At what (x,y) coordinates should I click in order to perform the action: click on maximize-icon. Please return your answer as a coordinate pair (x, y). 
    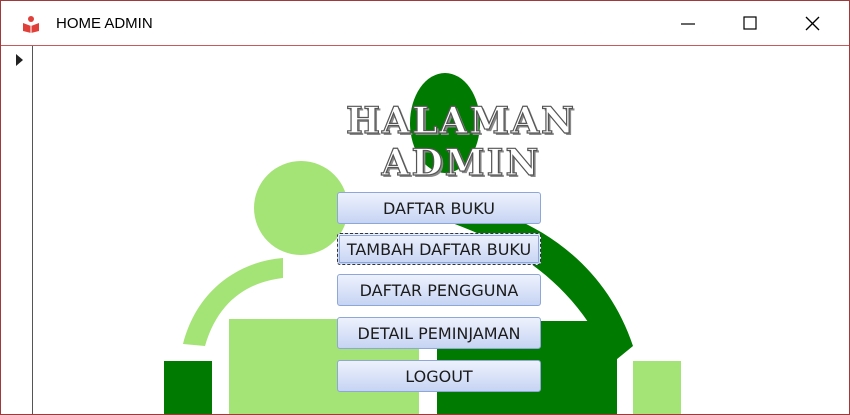
    Looking at the image, I should click on (750, 23).